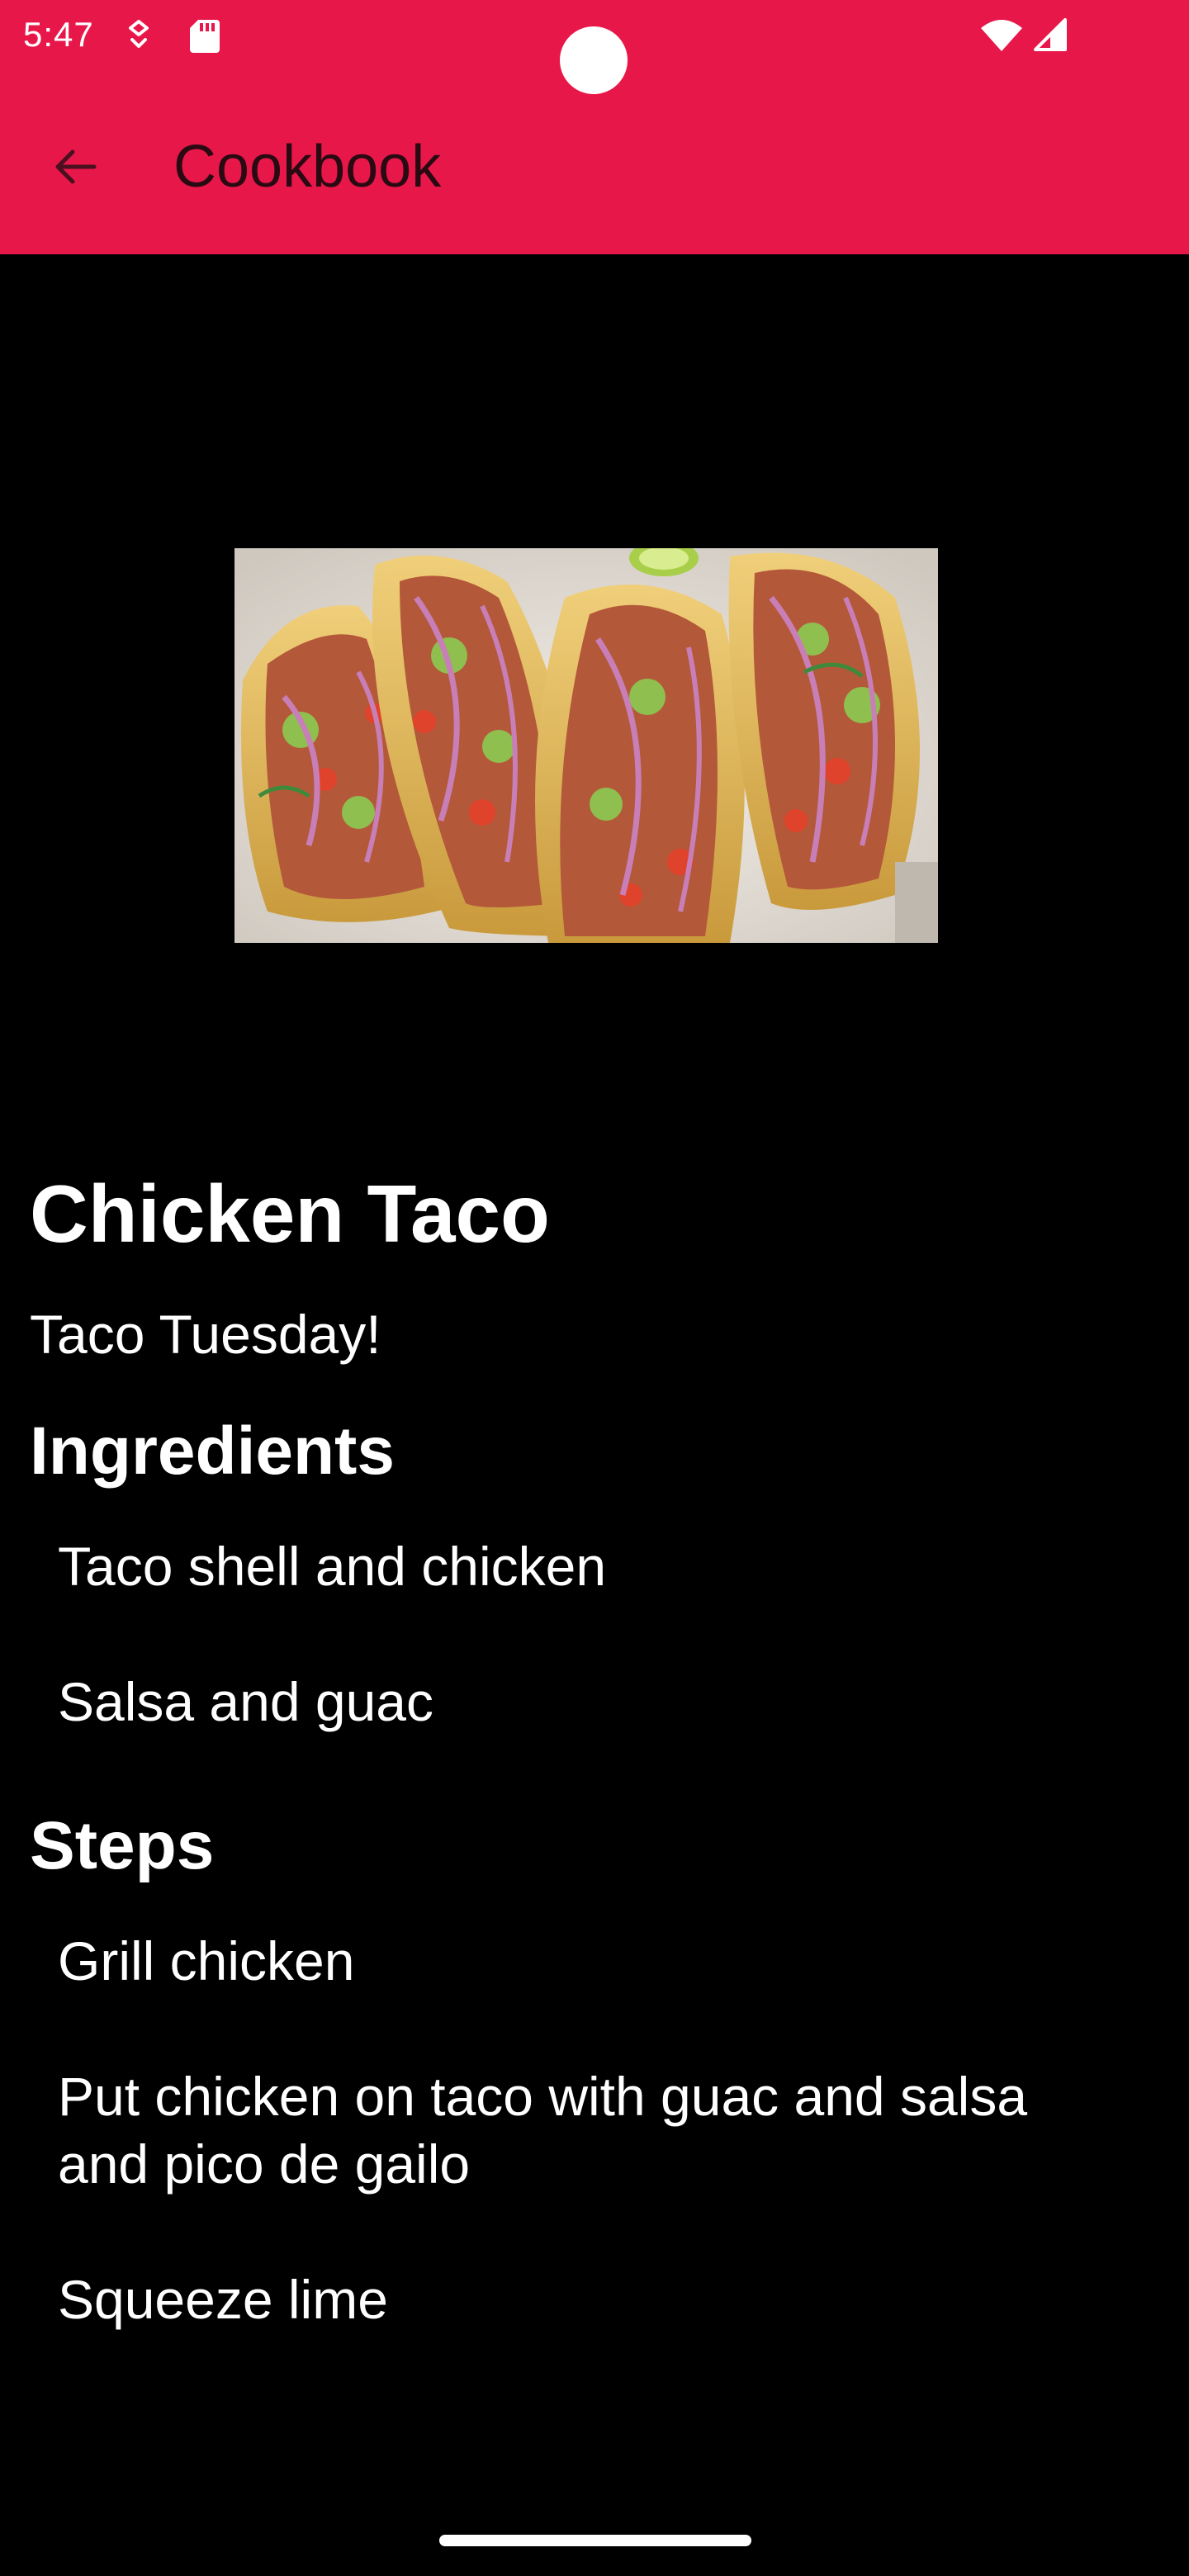  Describe the element at coordinates (594, 47) in the screenshot. I see `status-bar: 5:47` at that location.